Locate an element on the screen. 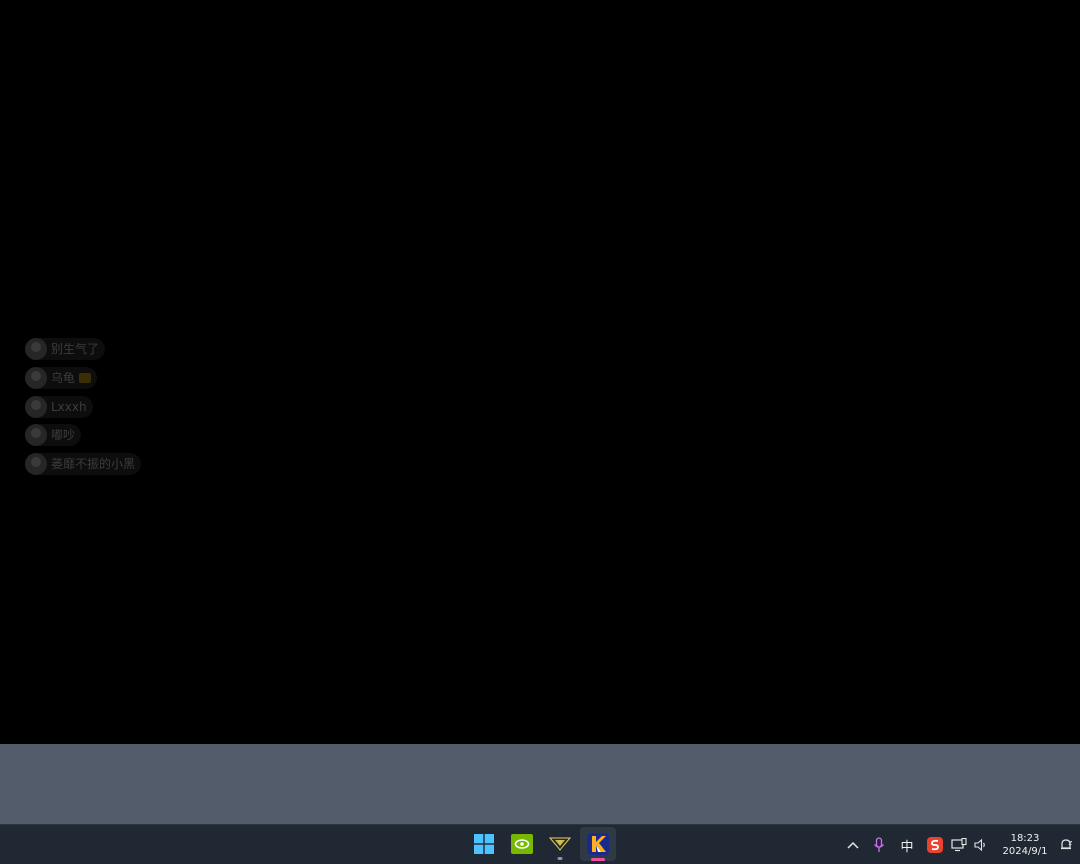  nvidia-icon is located at coordinates (522, 844).